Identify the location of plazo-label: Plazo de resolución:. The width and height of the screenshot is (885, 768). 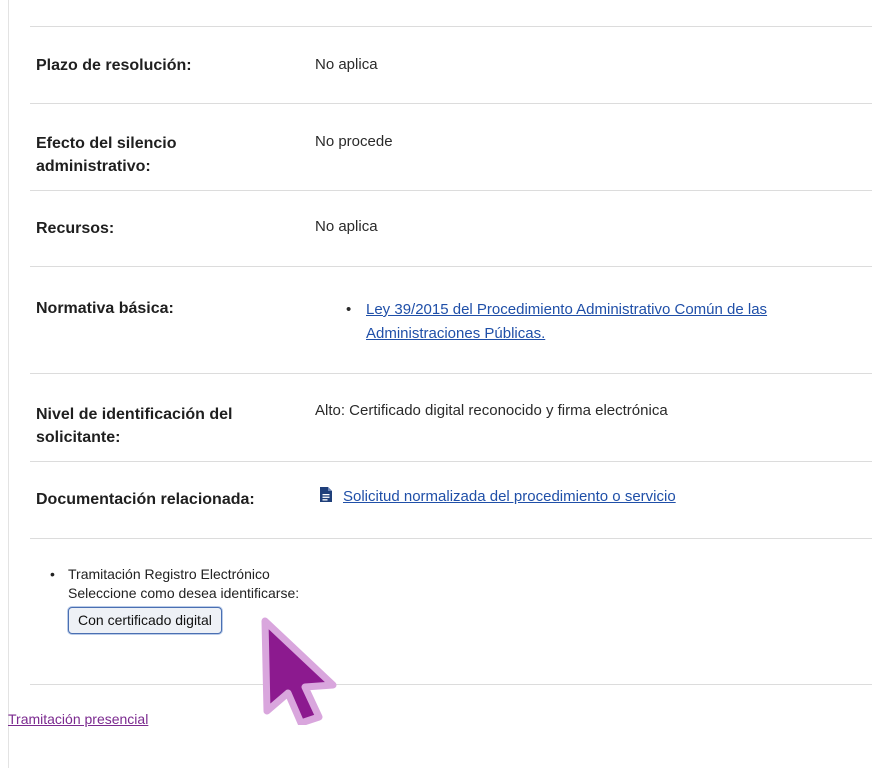
(114, 65).